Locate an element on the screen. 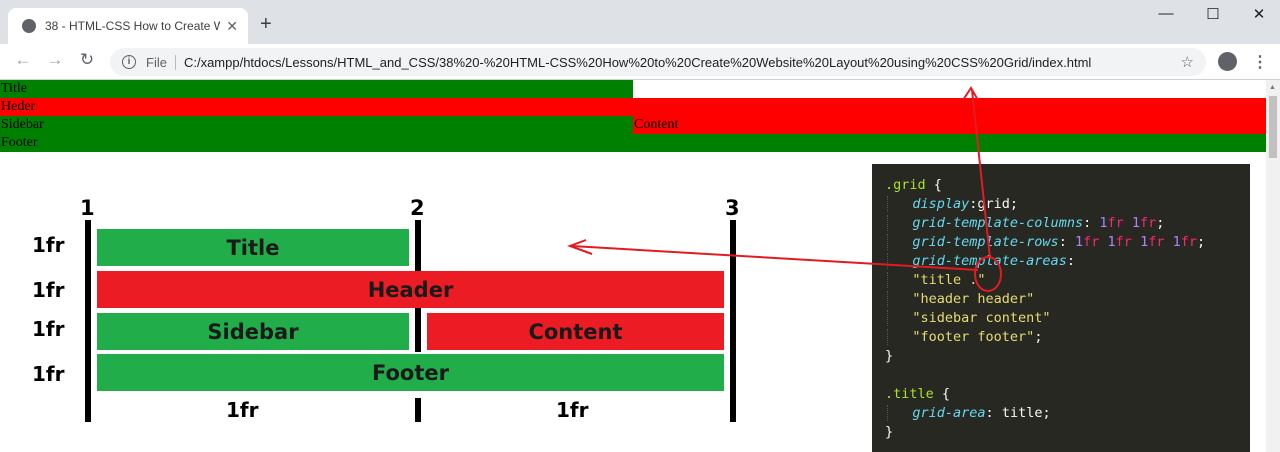 The image size is (1280, 452). diagram-sidebar-cell: Sidebar is located at coordinates (253, 331).